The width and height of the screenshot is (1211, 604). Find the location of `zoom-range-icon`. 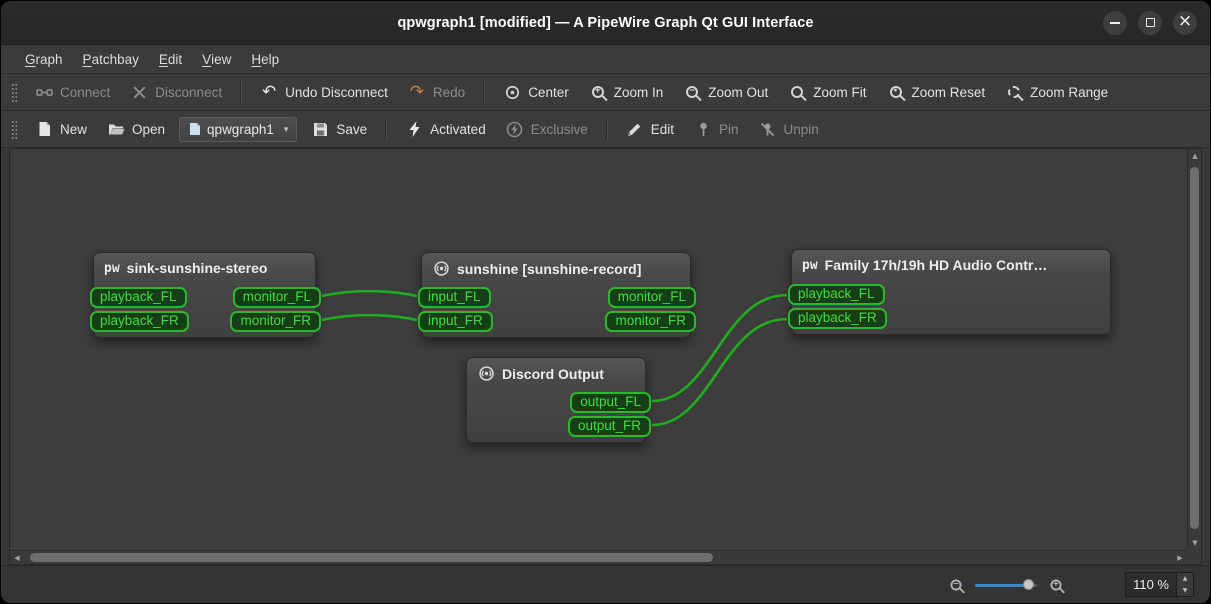

zoom-range-icon is located at coordinates (1014, 92).